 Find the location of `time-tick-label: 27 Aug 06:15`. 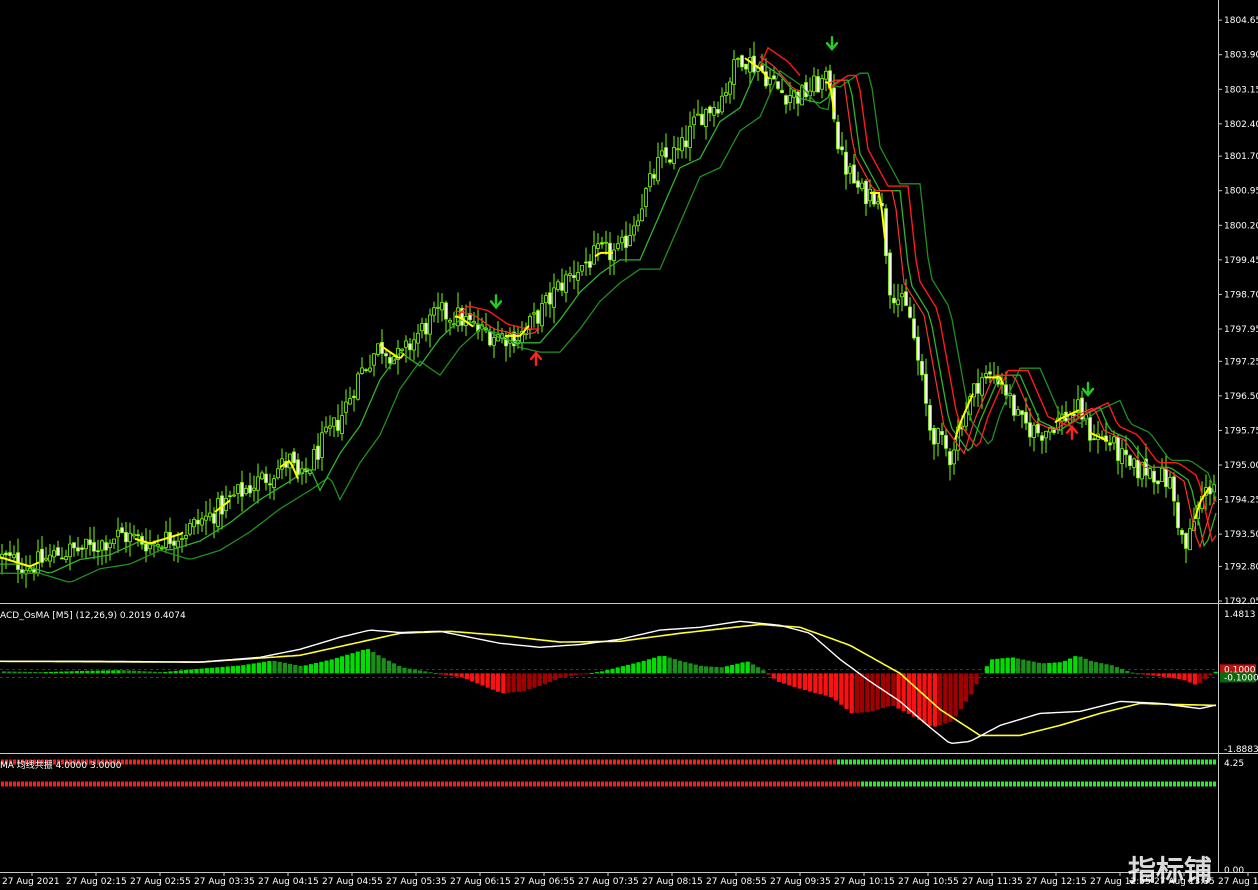

time-tick-label: 27 Aug 06:15 is located at coordinates (480, 882).